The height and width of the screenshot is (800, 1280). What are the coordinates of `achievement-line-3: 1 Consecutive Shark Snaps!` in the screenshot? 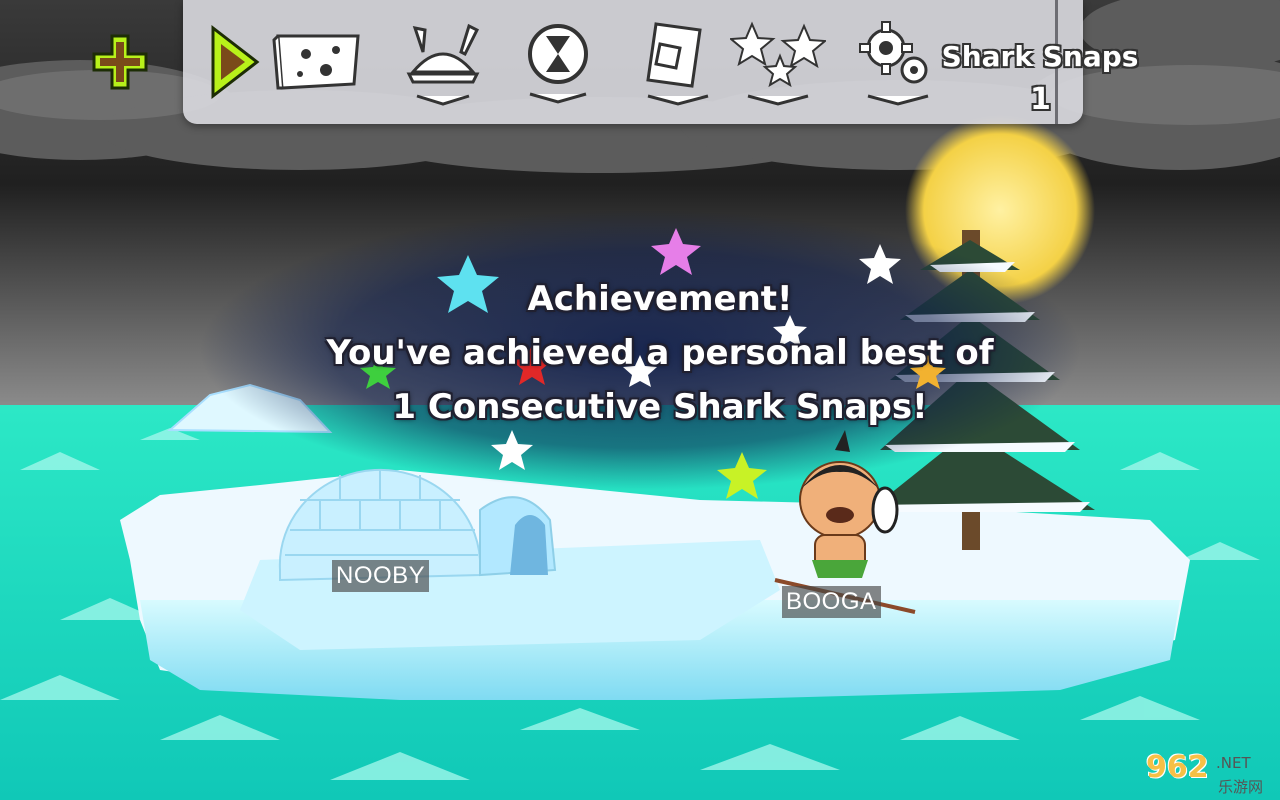 It's located at (660, 407).